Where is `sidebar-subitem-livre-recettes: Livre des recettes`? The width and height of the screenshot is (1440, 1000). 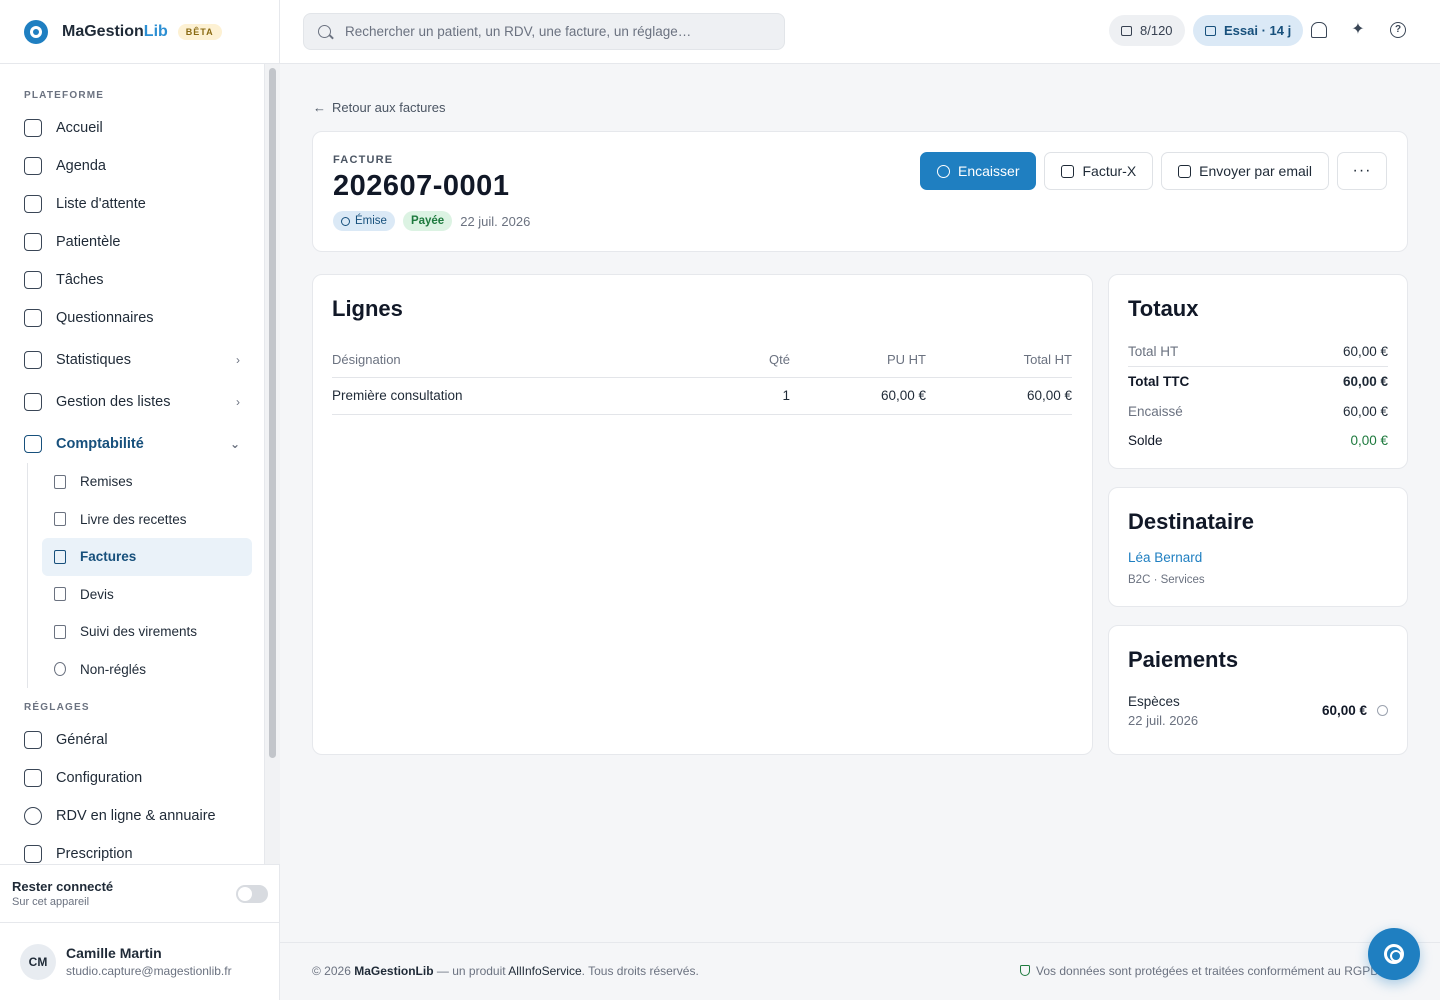
sidebar-subitem-livre-recettes: Livre des recettes is located at coordinates (147, 520).